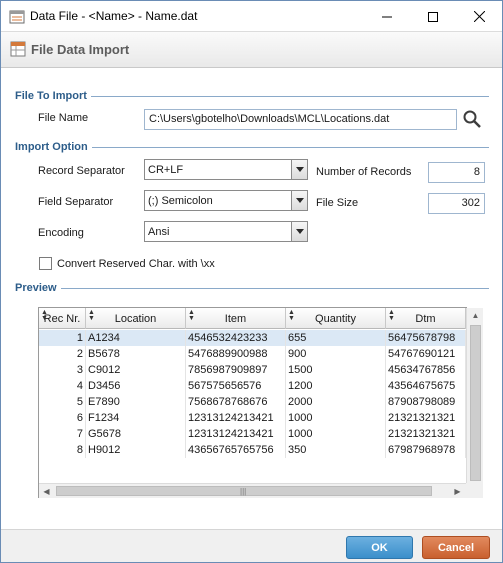  I want to click on table-row: 4 D3456 567575656576 1200 43564675675, so click(252, 386).